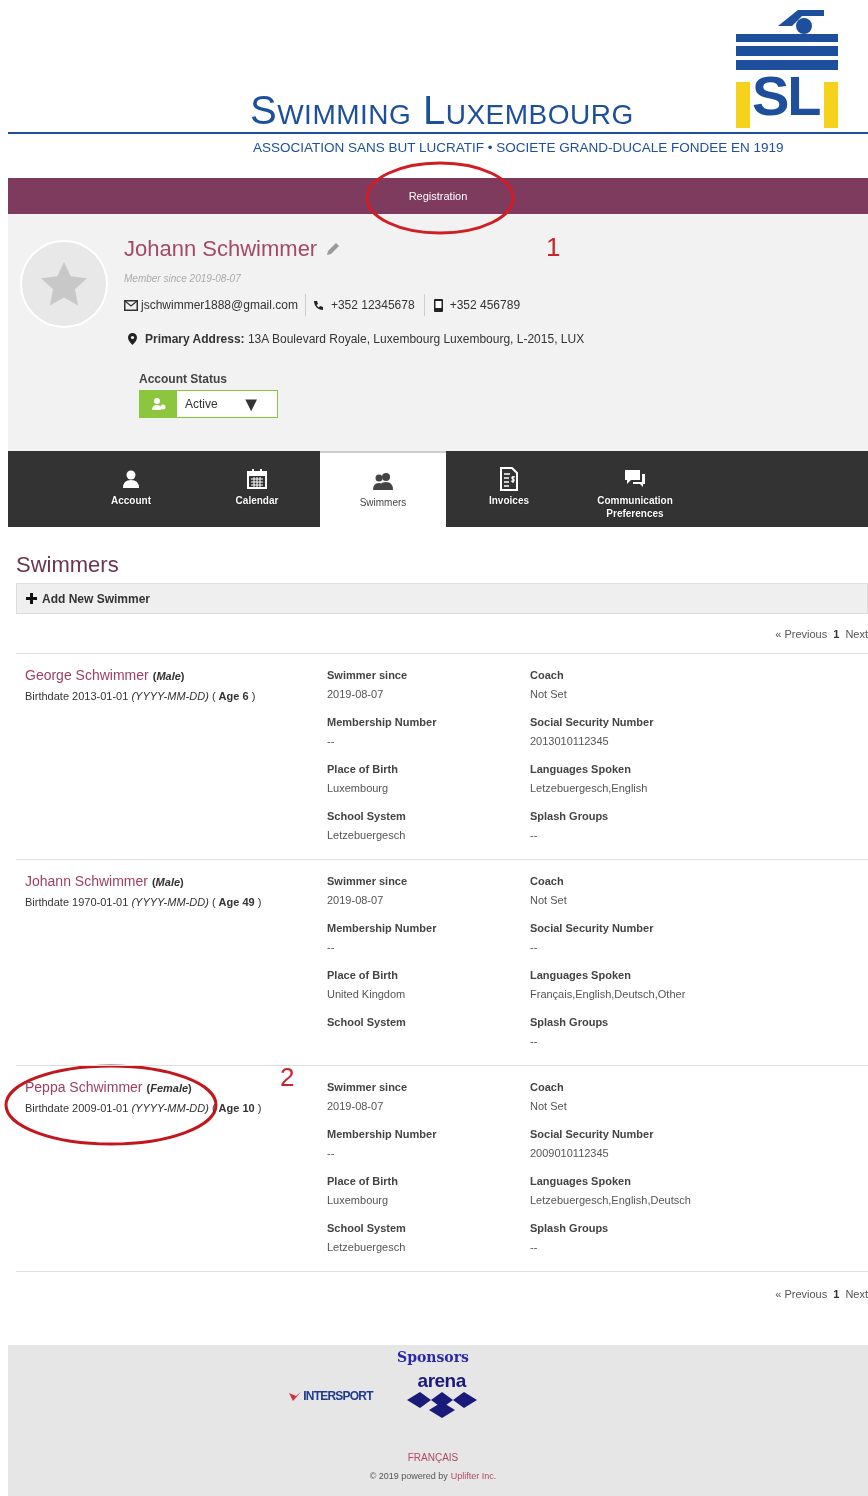 This screenshot has height=1496, width=868. I want to click on primary-address: Primary Address: 13A Boulevard Royale, Luxembourg Luxembourg, L-2015, LUX, so click(365, 339).